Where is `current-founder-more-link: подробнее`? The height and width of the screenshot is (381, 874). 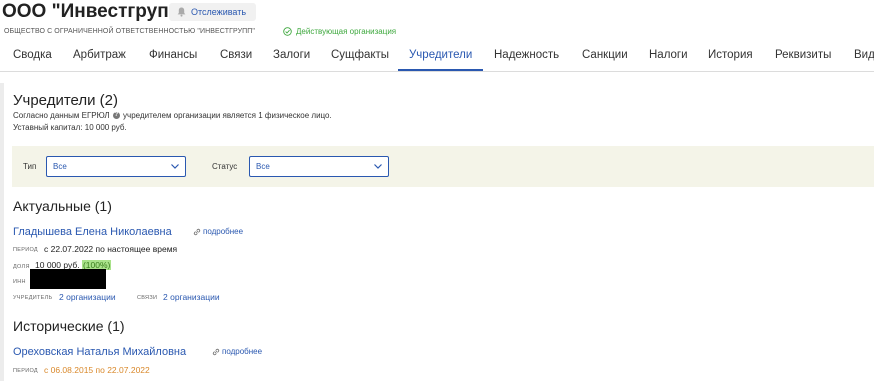
current-founder-more-link: подробнее is located at coordinates (218, 231).